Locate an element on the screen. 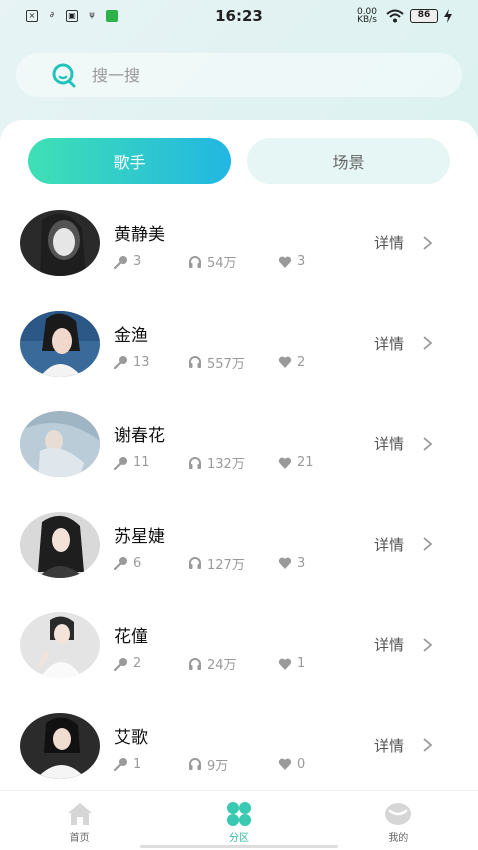  status-icons-right: 0.00 KB/s 86 is located at coordinates (403, 16).